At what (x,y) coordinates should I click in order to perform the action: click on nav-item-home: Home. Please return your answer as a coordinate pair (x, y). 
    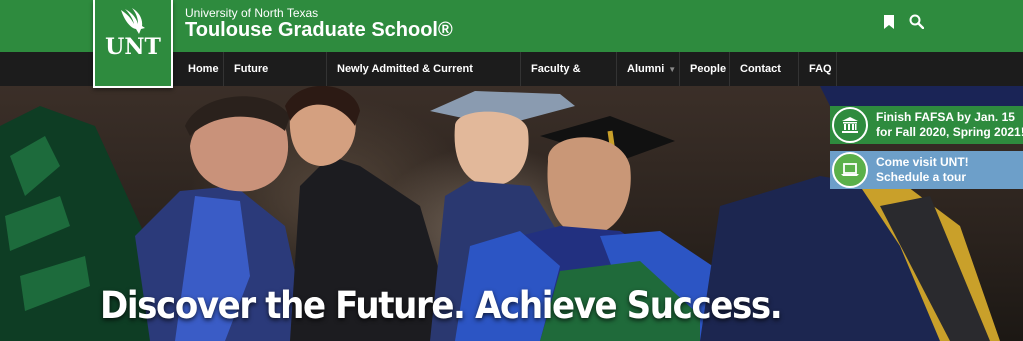
    Looking at the image, I should click on (201, 69).